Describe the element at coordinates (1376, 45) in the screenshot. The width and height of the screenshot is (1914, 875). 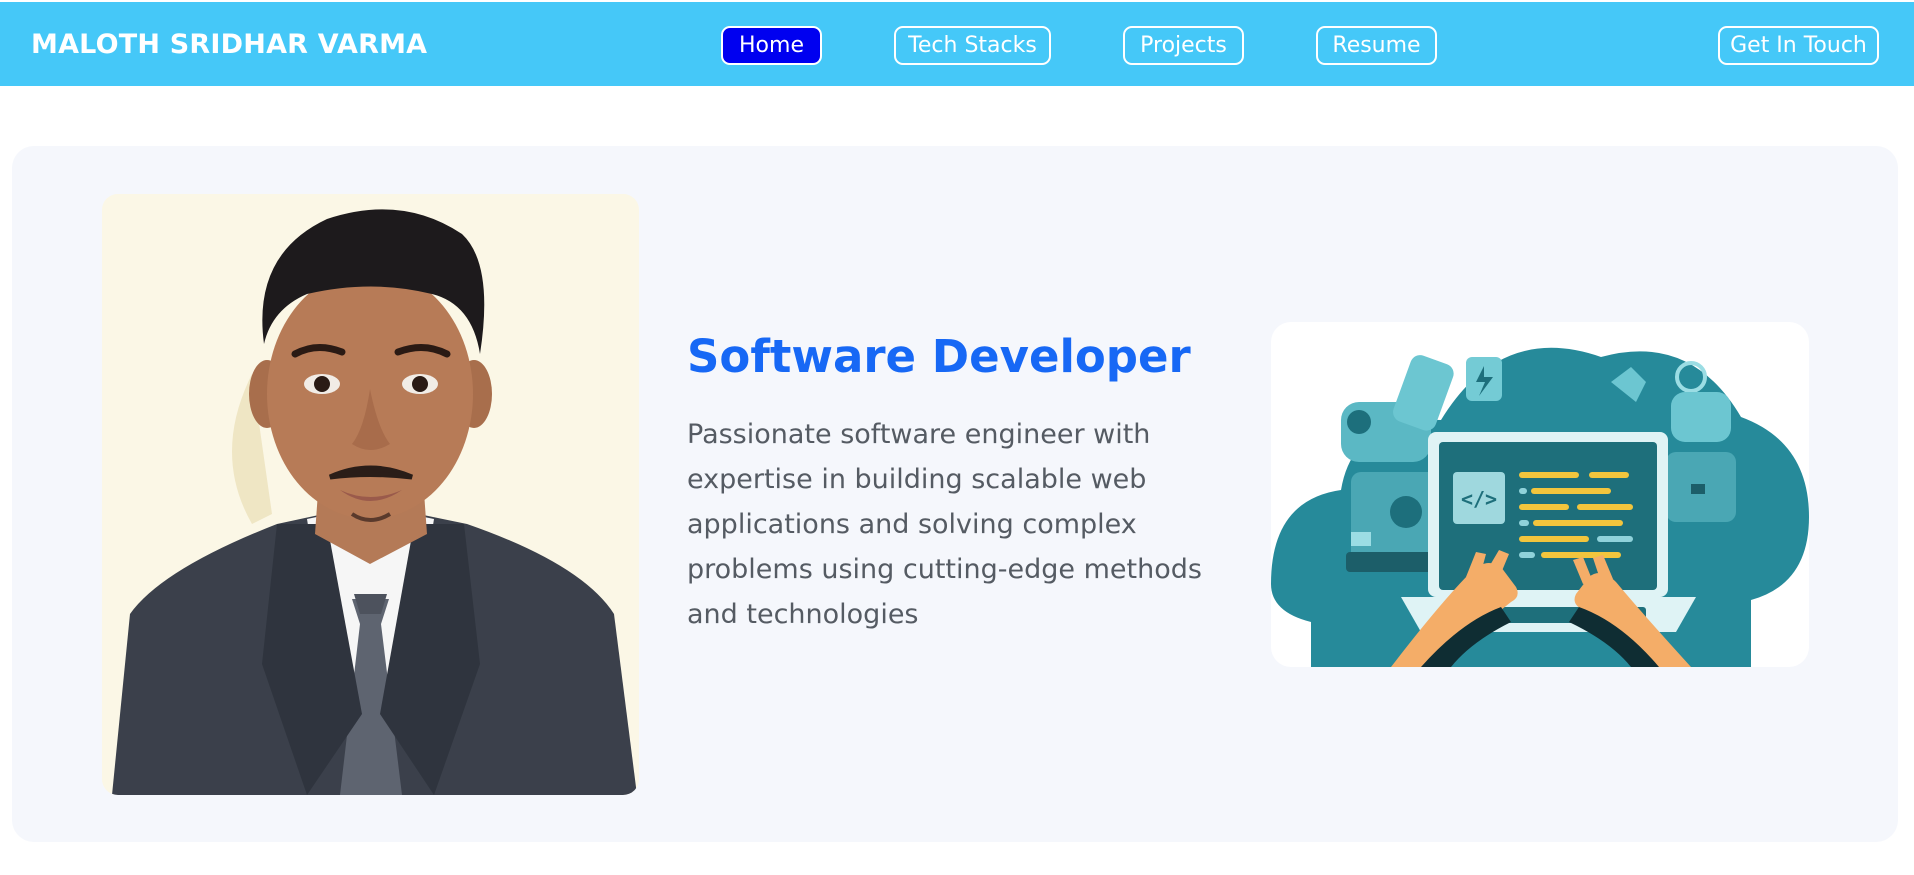
I see `nav-resume-button: Resume` at that location.